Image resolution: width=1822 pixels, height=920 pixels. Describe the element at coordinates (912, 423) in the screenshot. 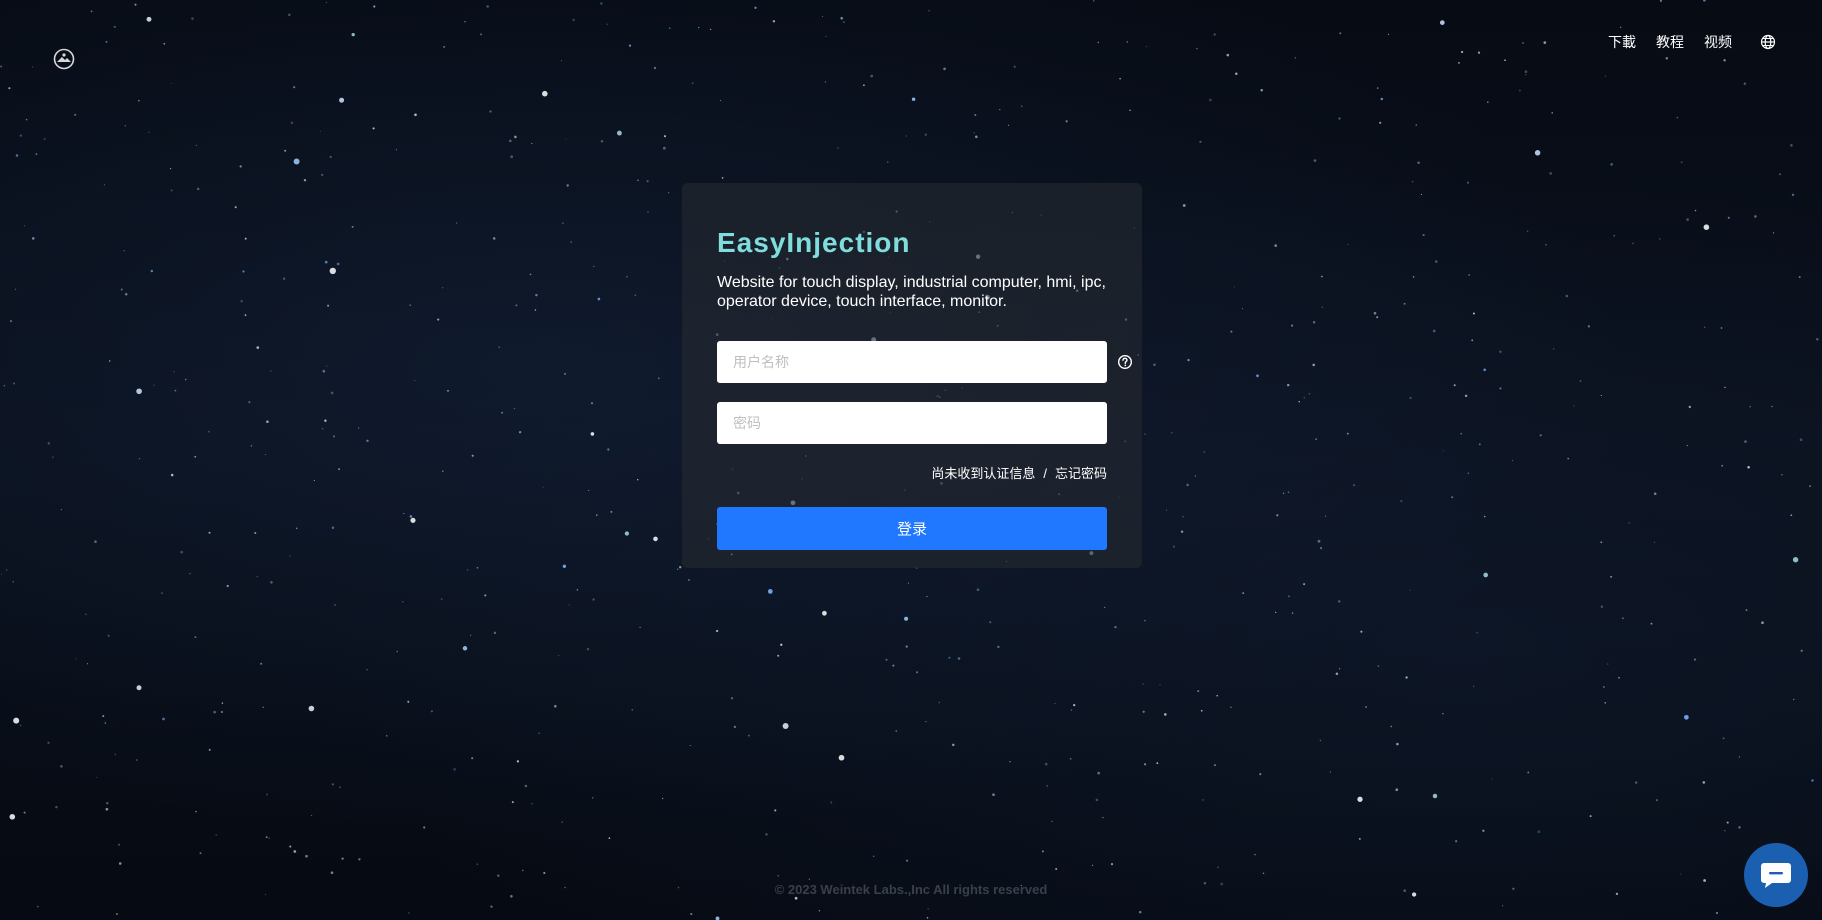

I see `password-input` at that location.